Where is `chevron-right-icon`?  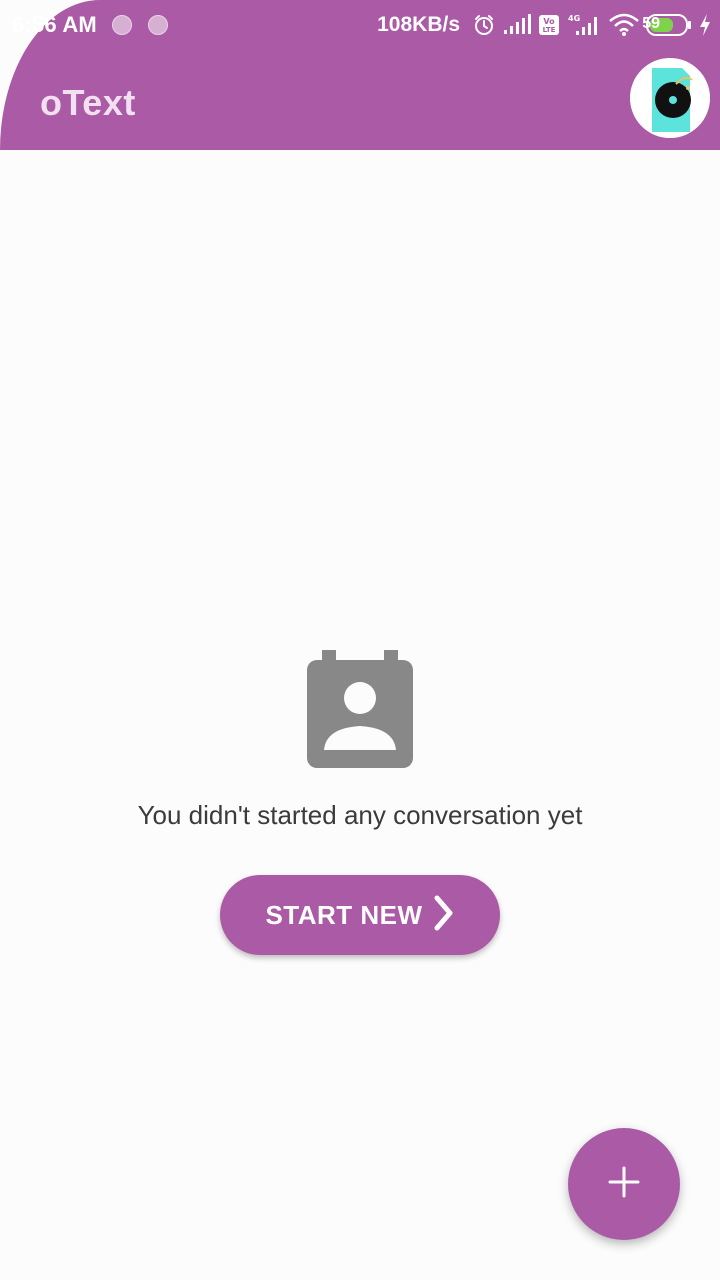
chevron-right-icon is located at coordinates (444, 915).